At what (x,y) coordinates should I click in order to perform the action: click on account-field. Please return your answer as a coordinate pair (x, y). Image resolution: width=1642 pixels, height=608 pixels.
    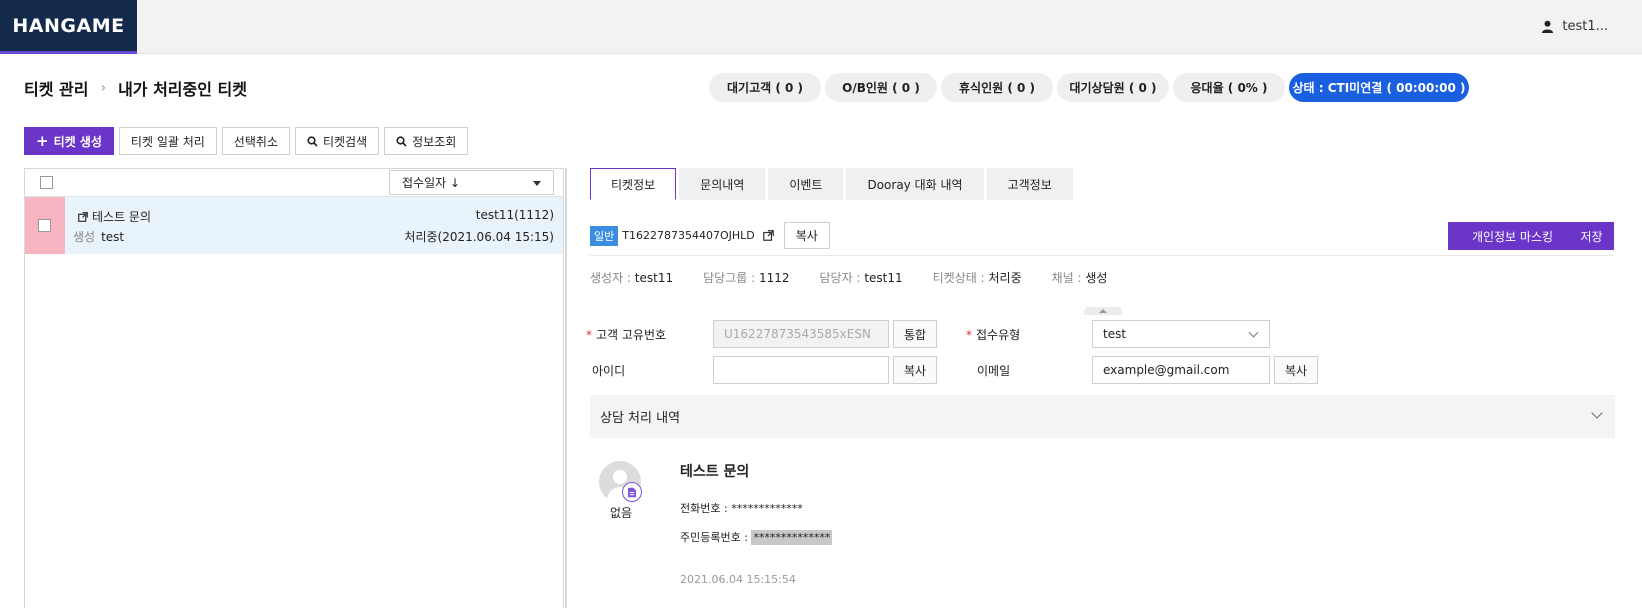
    Looking at the image, I should click on (801, 370).